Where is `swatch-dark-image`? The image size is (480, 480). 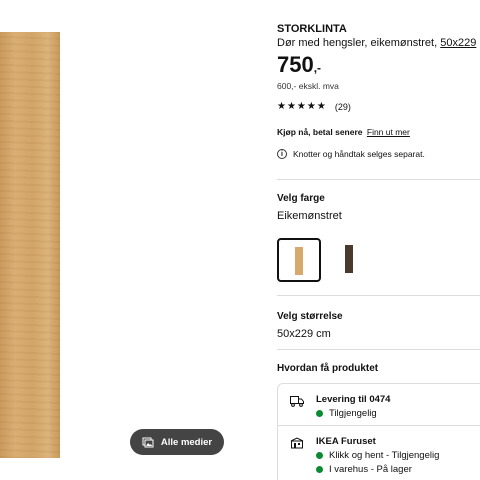 swatch-dark-image is located at coordinates (349, 259).